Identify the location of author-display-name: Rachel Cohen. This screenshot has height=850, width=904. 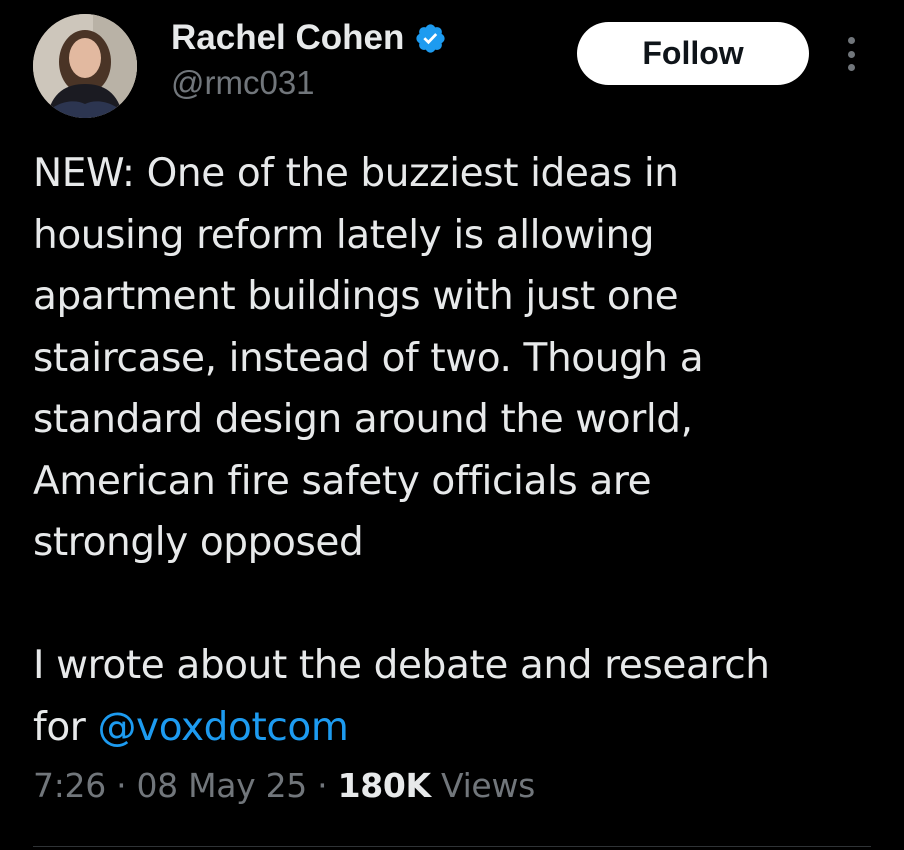
(287, 38).